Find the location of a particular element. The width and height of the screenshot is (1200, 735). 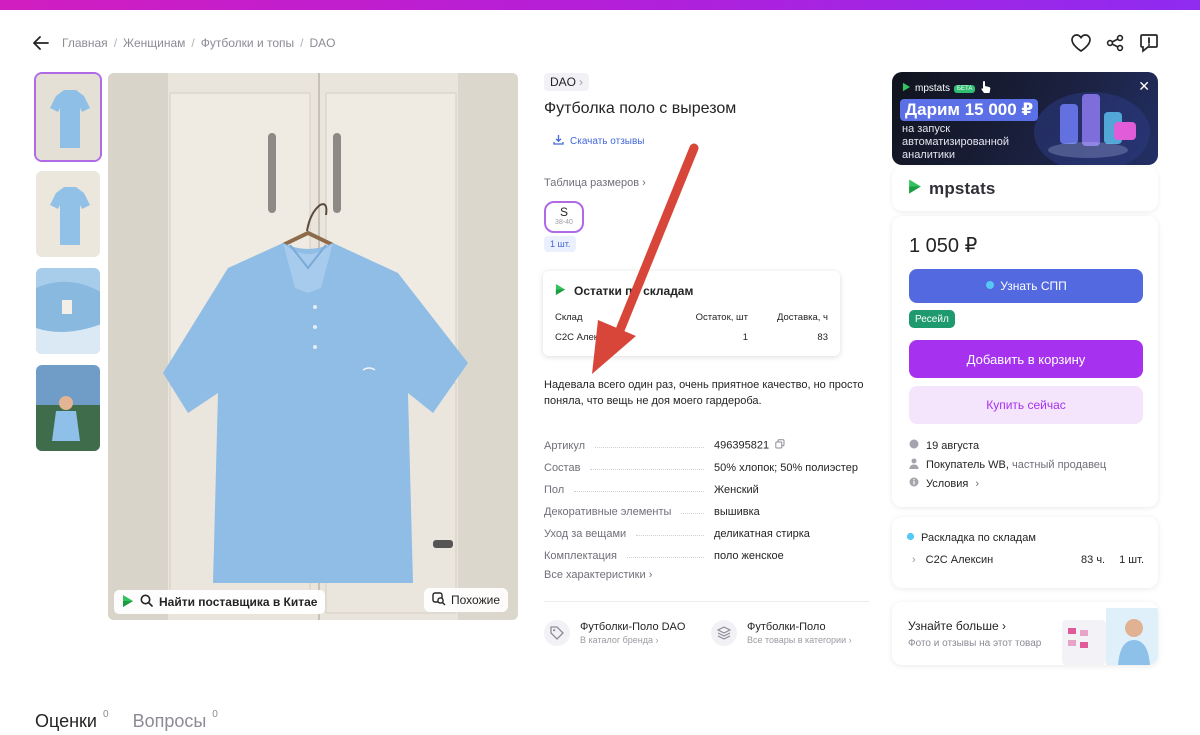

tab-ratings-count: 0 is located at coordinates (106, 714).